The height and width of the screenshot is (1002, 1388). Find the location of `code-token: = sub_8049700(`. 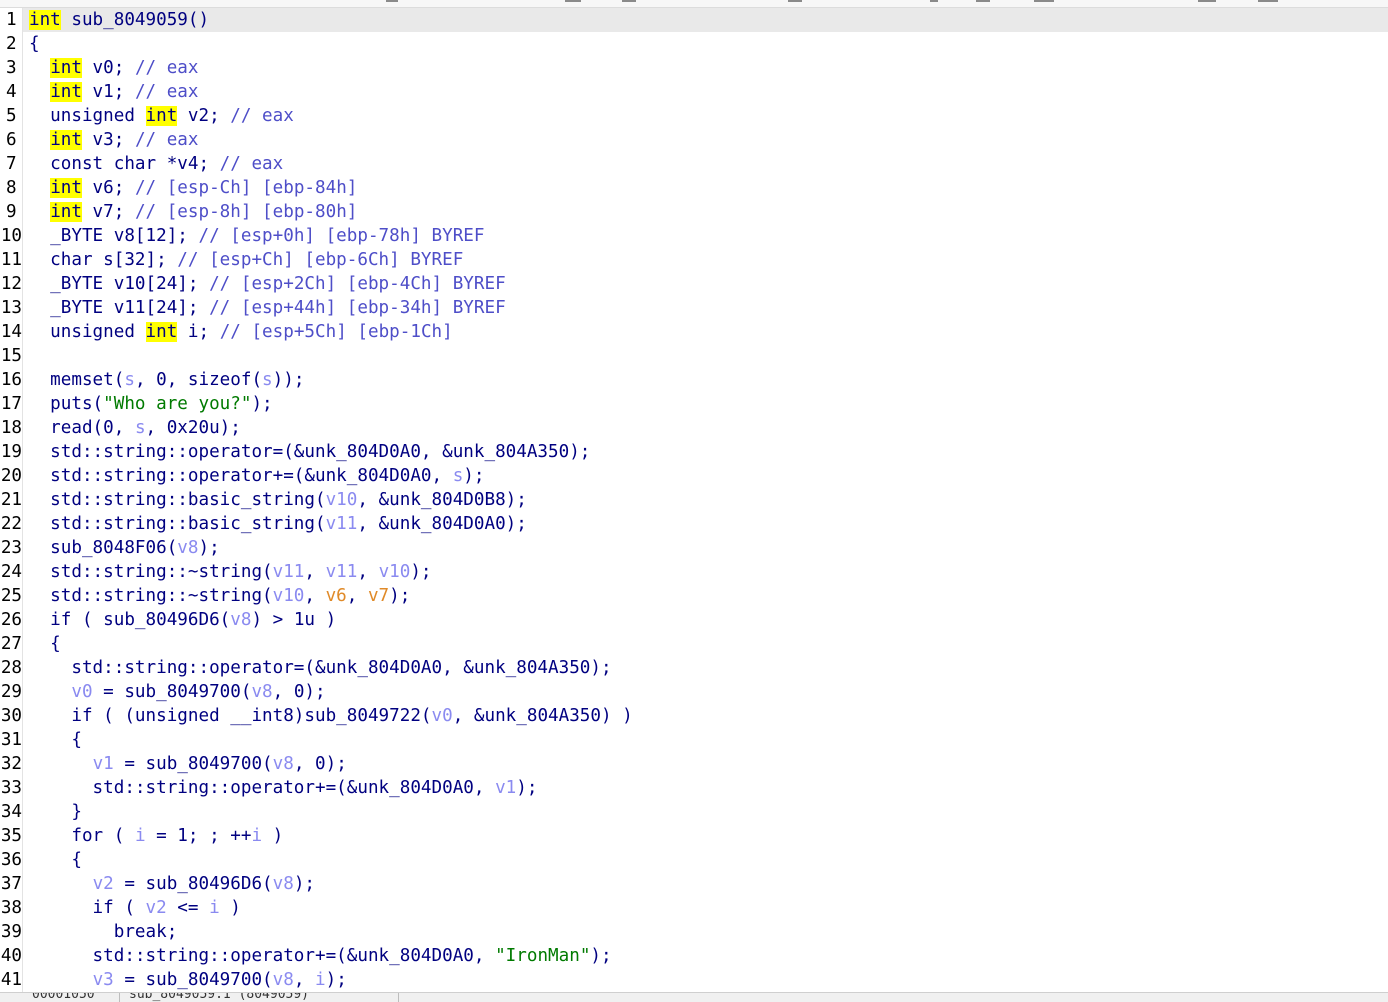

code-token: = sub_8049700( is located at coordinates (193, 764).